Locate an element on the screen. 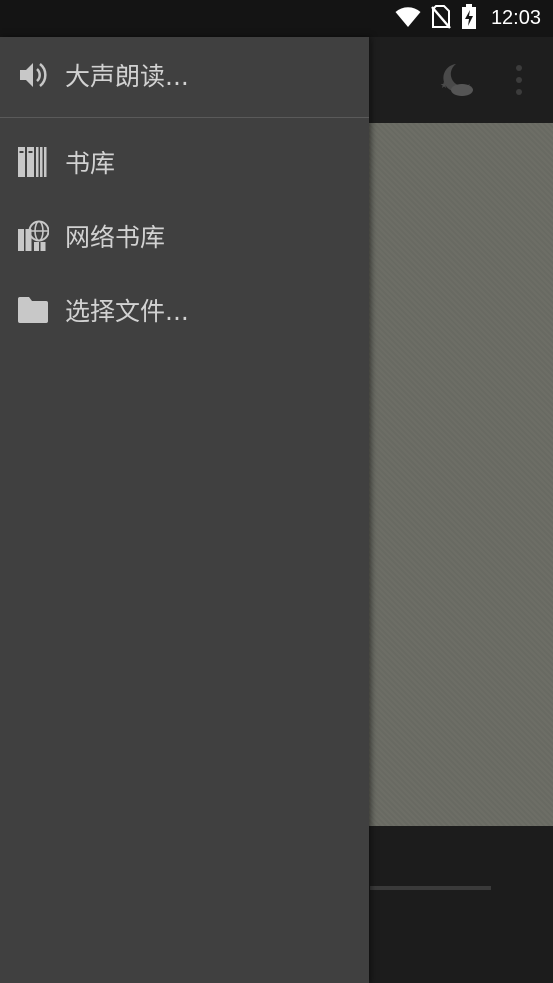  no-sim-icon is located at coordinates (441, 18).